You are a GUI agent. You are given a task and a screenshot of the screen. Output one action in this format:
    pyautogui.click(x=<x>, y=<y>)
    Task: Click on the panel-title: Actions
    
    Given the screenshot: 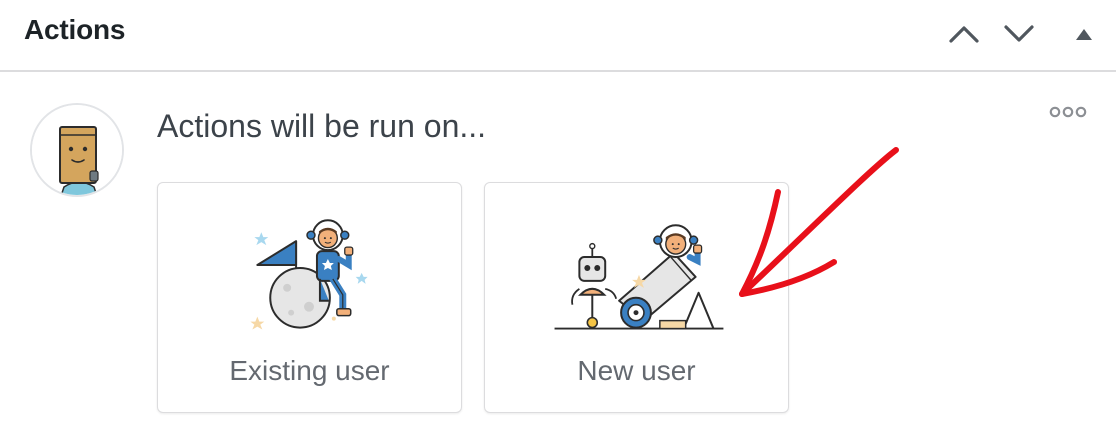 What is the action you would take?
    pyautogui.click(x=75, y=29)
    